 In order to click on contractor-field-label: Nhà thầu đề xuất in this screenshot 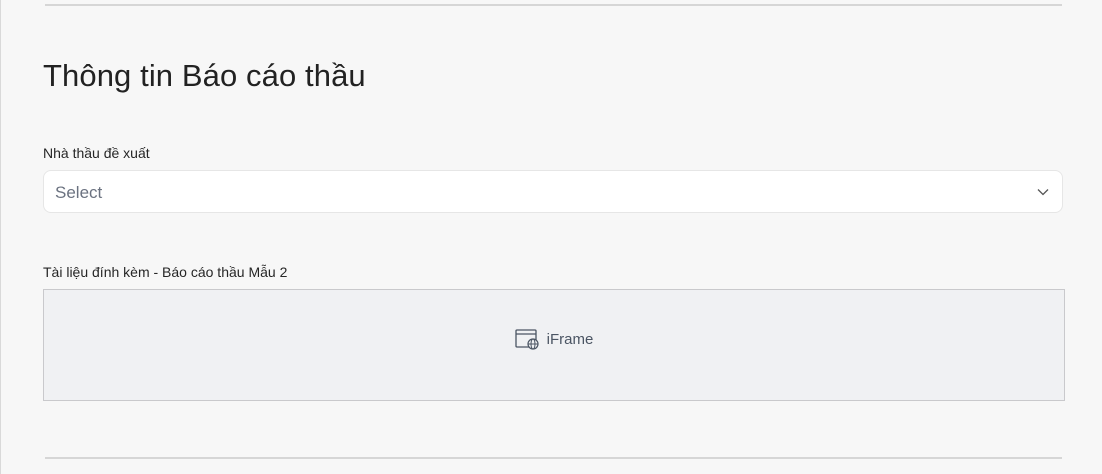, I will do `click(96, 153)`.